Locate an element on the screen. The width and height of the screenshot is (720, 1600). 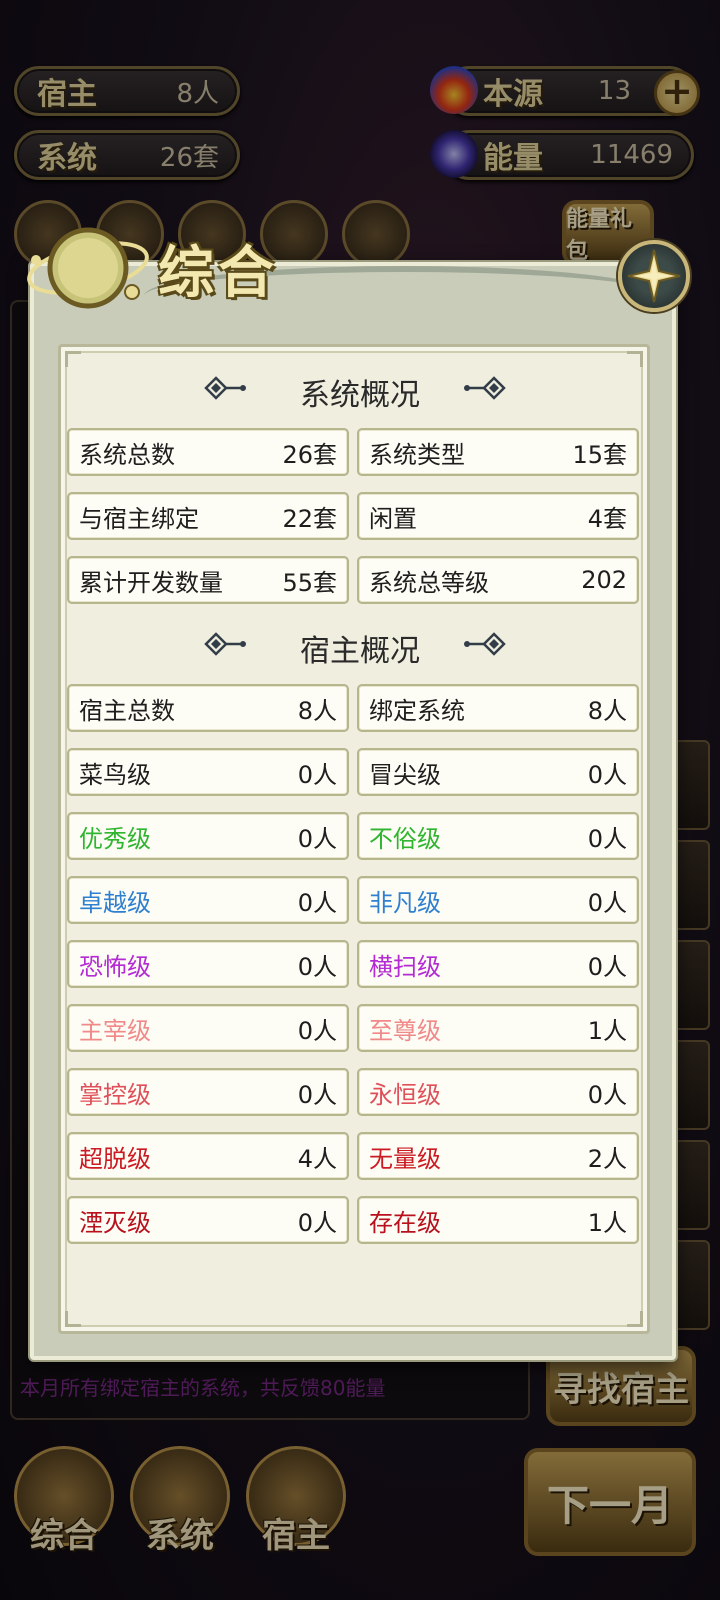
host-tier-cell: 恐怖级 0人 is located at coordinates (208, 964).